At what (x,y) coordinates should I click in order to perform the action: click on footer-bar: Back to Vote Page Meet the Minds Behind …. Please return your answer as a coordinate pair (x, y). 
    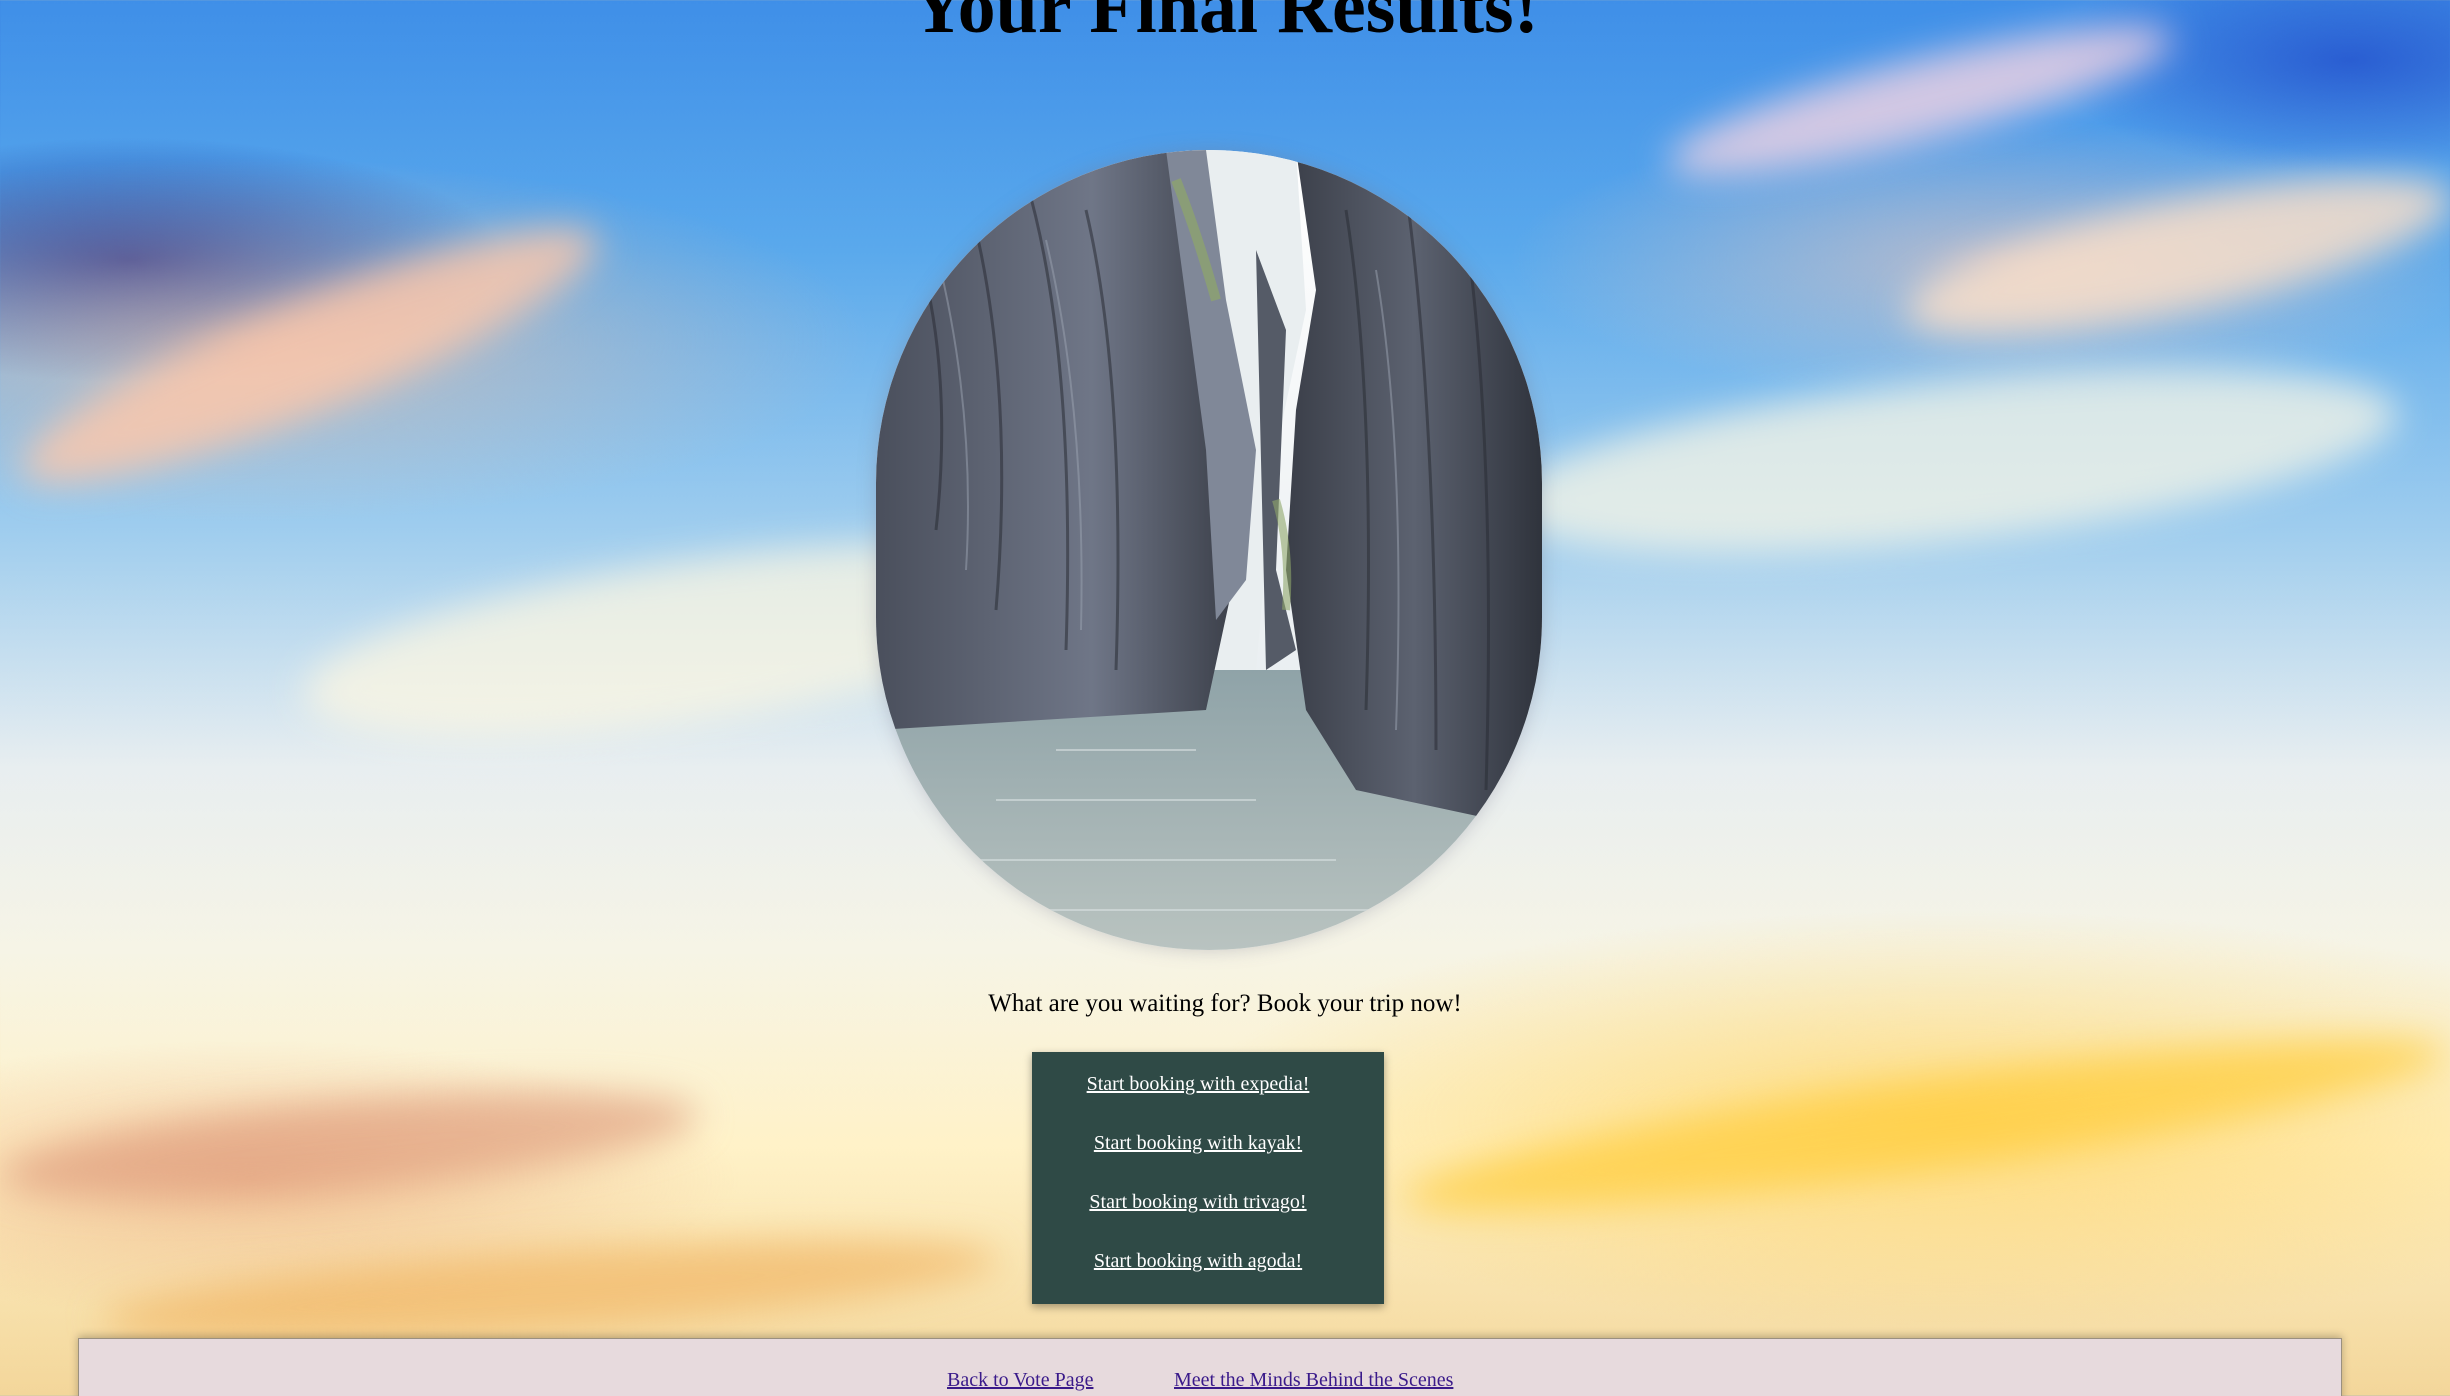
    Looking at the image, I should click on (1210, 1367).